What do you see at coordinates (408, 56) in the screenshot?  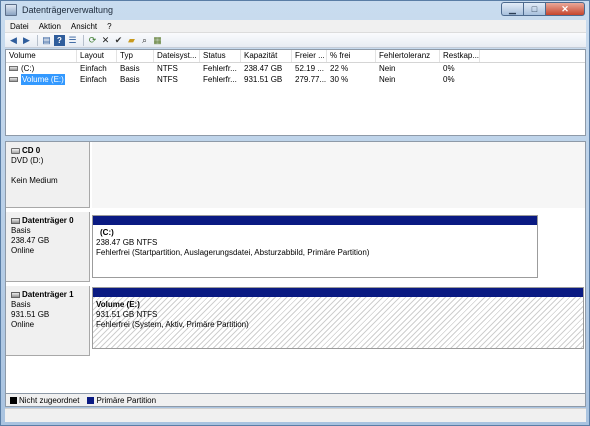 I see `column-header-fault-tolerance: Fehlertoleranz` at bounding box center [408, 56].